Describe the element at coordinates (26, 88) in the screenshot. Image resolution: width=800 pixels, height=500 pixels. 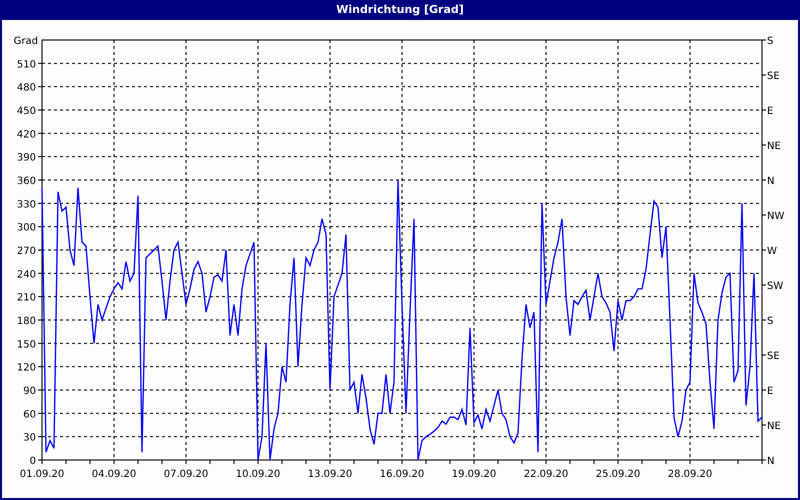
I see `y-tick-label: 480` at that location.